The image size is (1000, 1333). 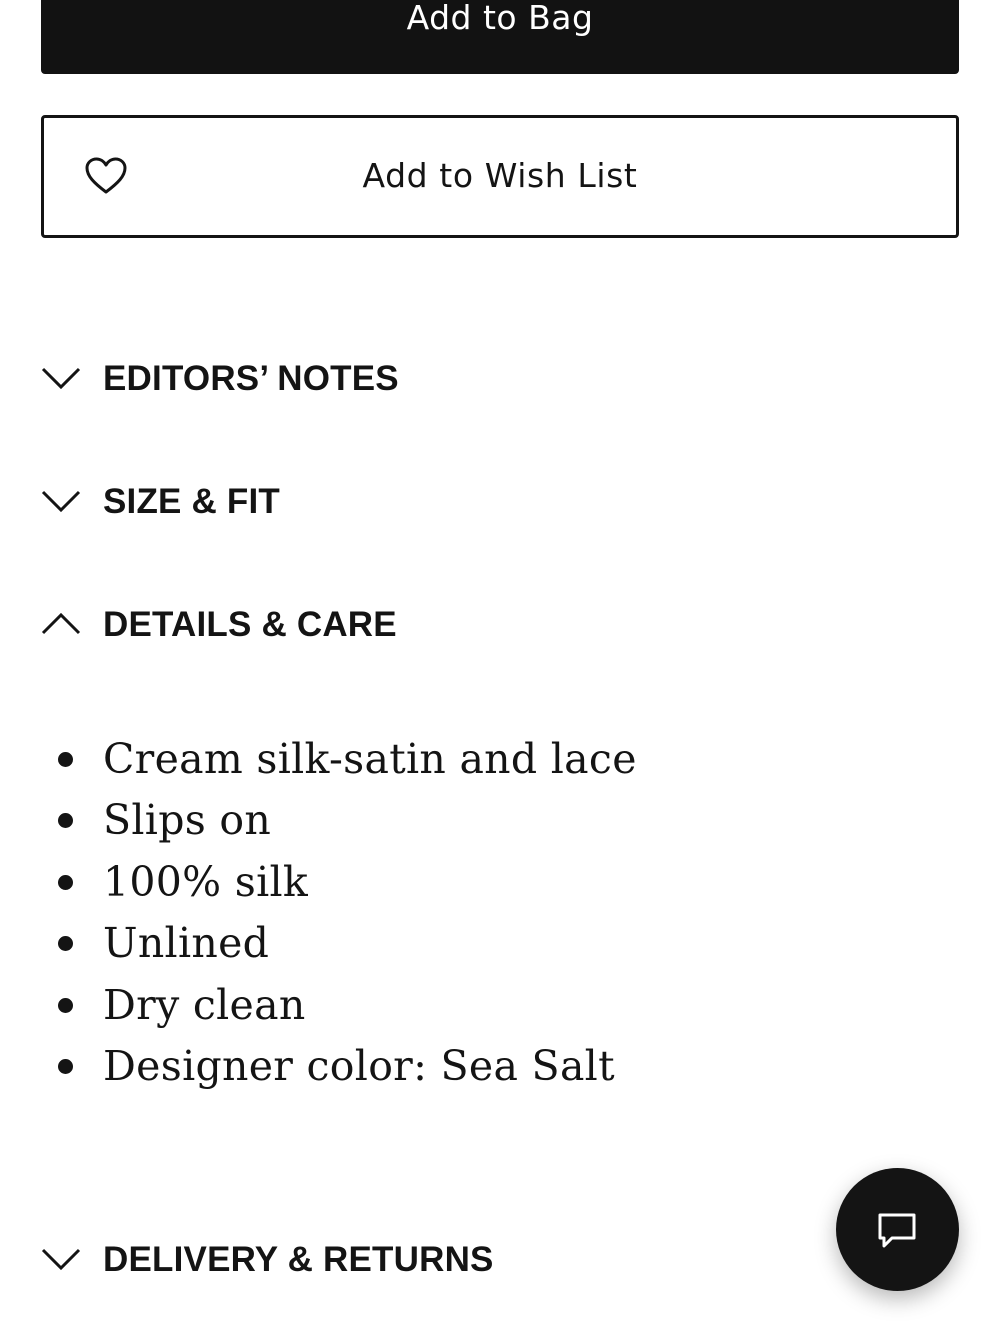 I want to click on list-item-text: Cream silk-satin and lace, so click(x=370, y=759).